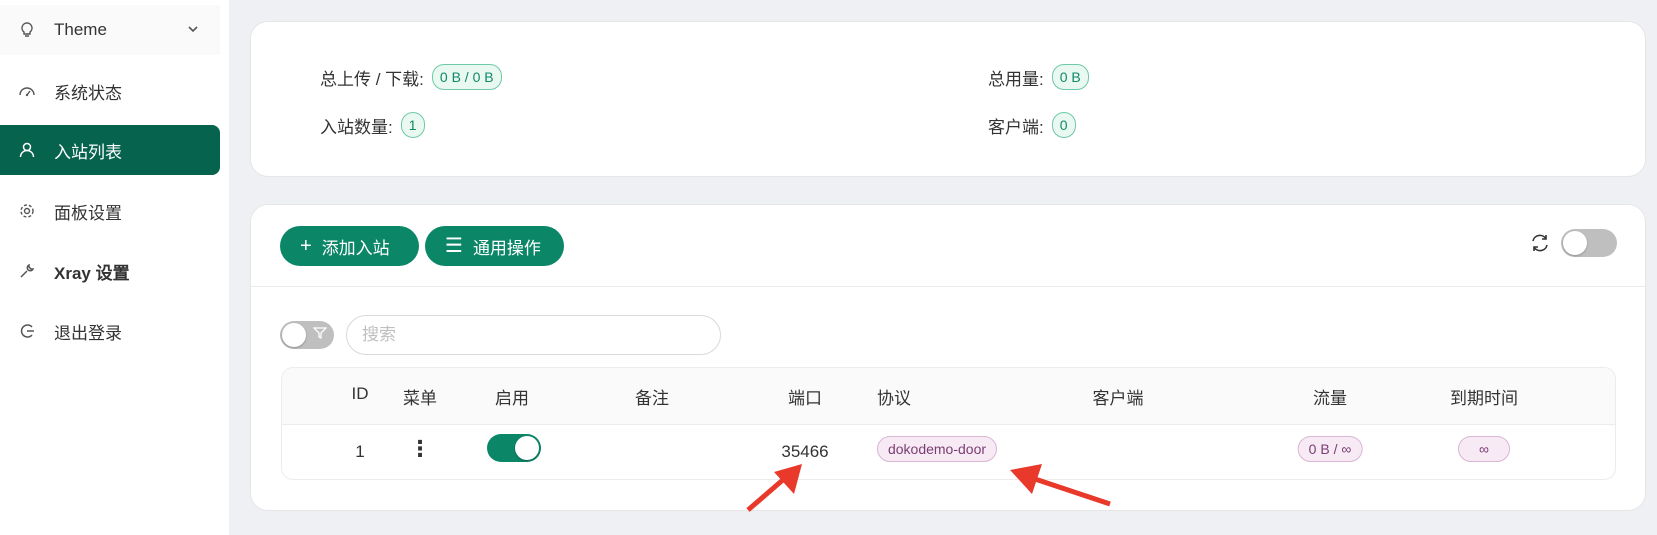 Image resolution: width=1657 pixels, height=535 pixels. Describe the element at coordinates (774, 488) in the screenshot. I see `annotation-arrow-port-icon` at that location.